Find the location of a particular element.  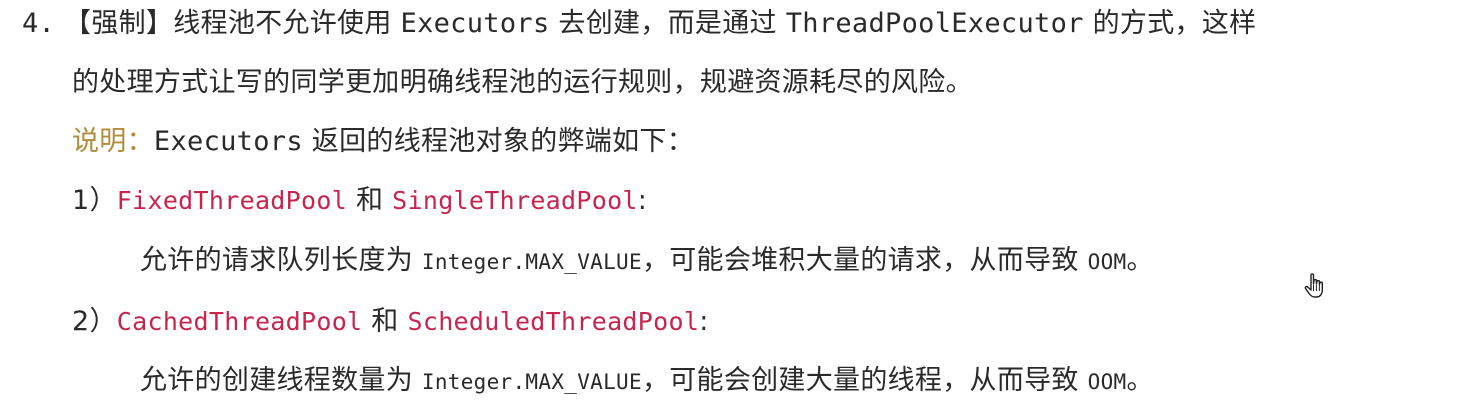

explanation-line: 说明：Executors 返回的线程池对象的弊端如下： is located at coordinates (383, 142).